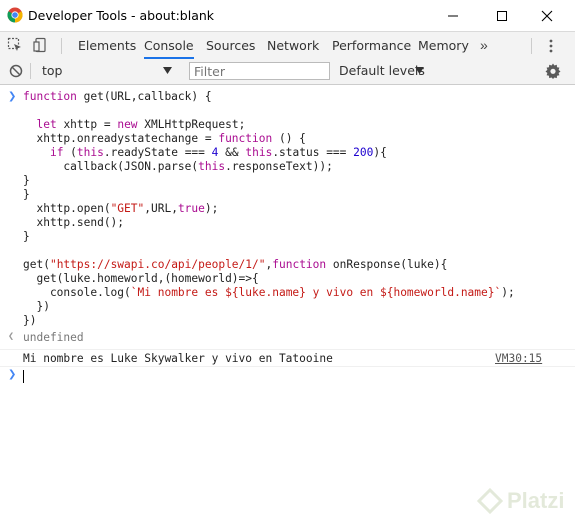 The height and width of the screenshot is (524, 575). Describe the element at coordinates (15, 15) in the screenshot. I see `chrome-logo-icon` at that location.